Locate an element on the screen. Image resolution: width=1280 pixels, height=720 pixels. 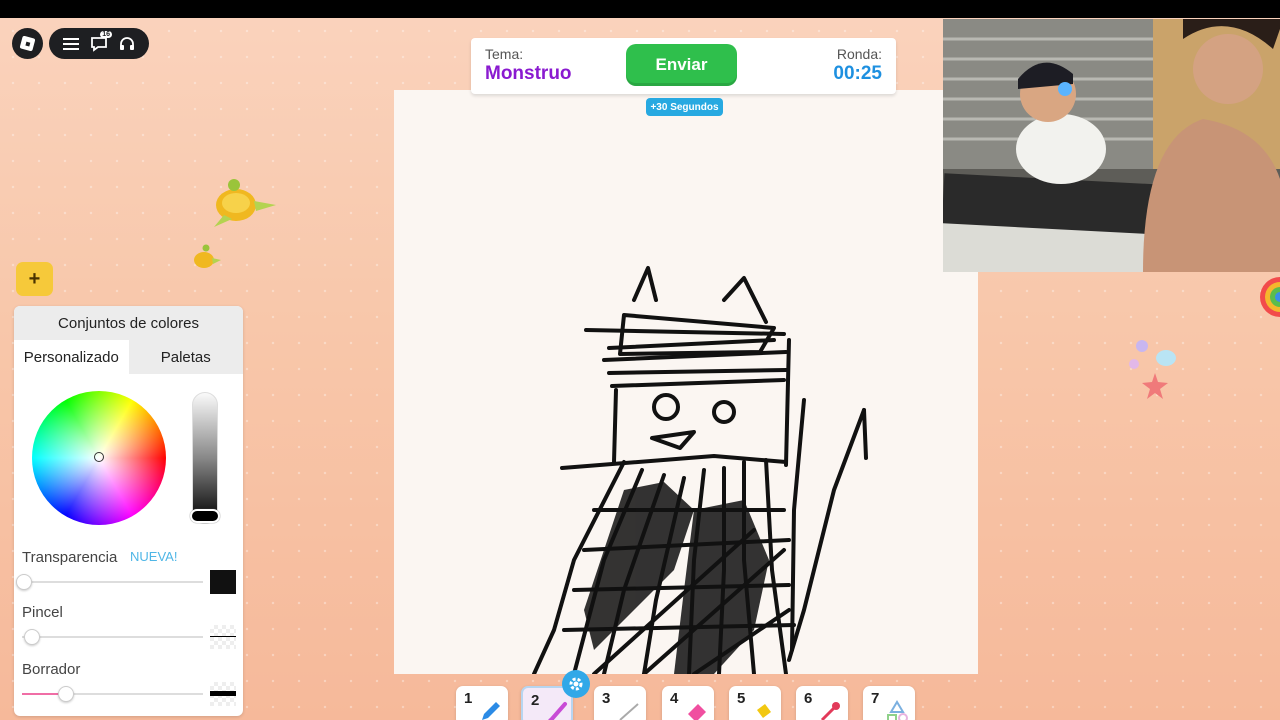
color-wheel-knob is located at coordinates (99, 457).